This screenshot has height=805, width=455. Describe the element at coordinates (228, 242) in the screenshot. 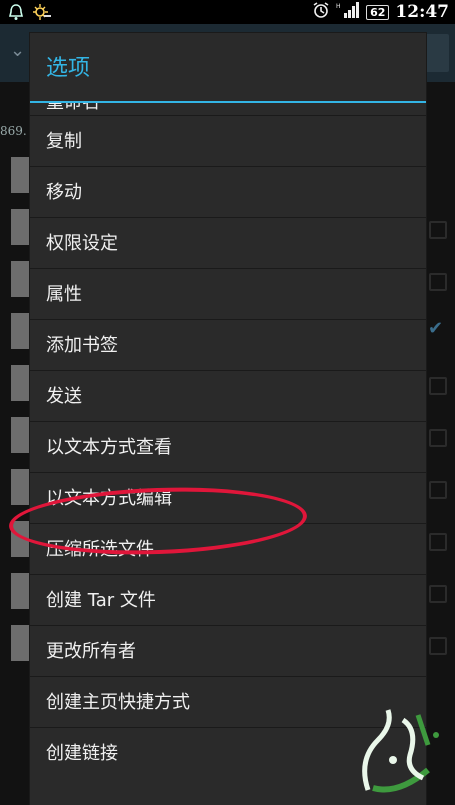

I see `menu-item-permissions: 权限设定` at that location.